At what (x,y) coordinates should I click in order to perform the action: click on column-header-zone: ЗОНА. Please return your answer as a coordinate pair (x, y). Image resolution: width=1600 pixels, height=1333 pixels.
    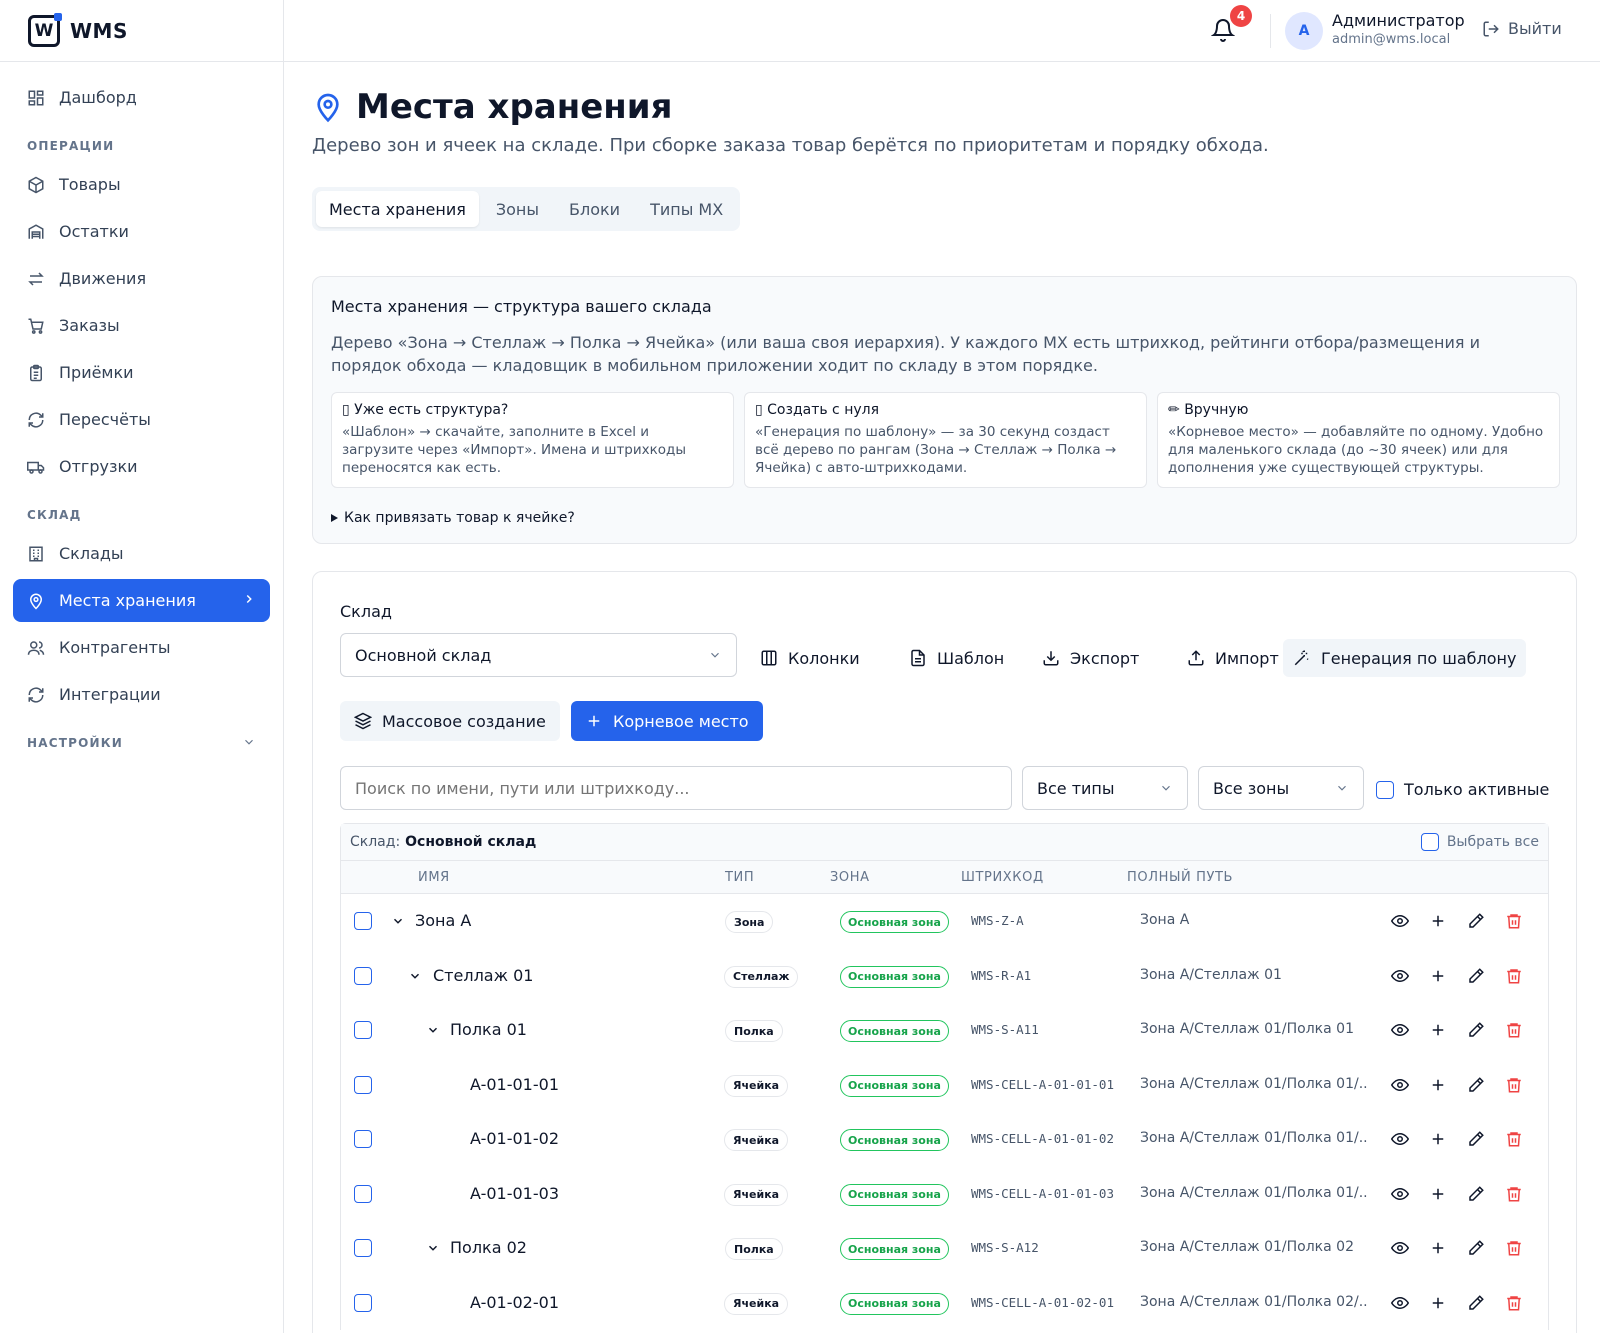
    Looking at the image, I should click on (850, 877).